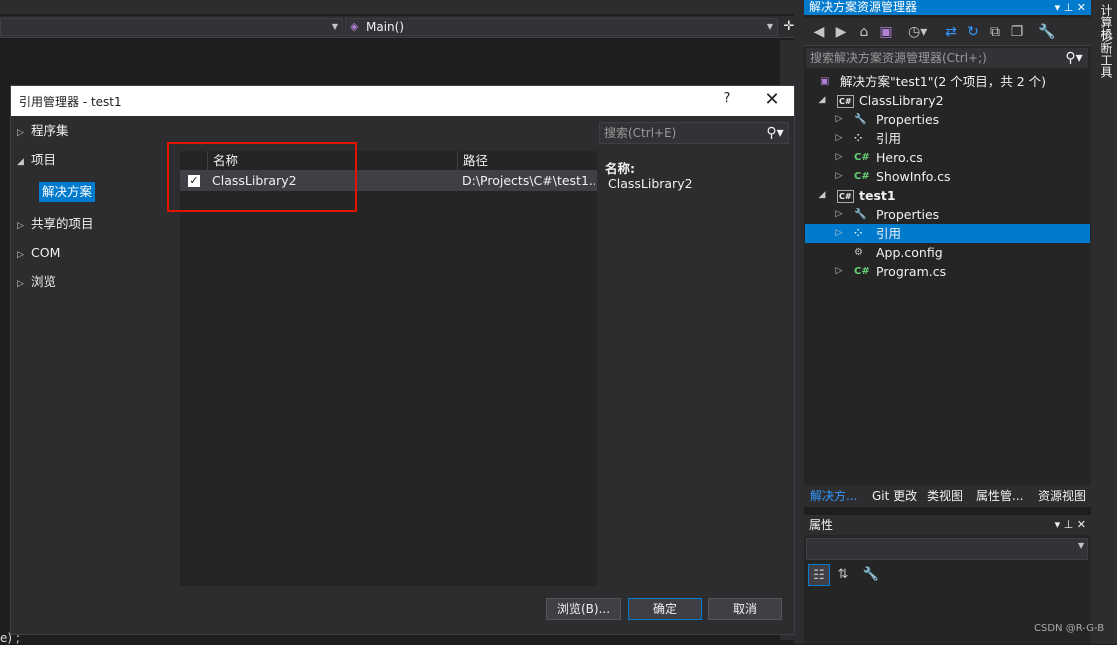  What do you see at coordinates (877, 195) in the screenshot?
I see `tree-item-label: test1` at bounding box center [877, 195].